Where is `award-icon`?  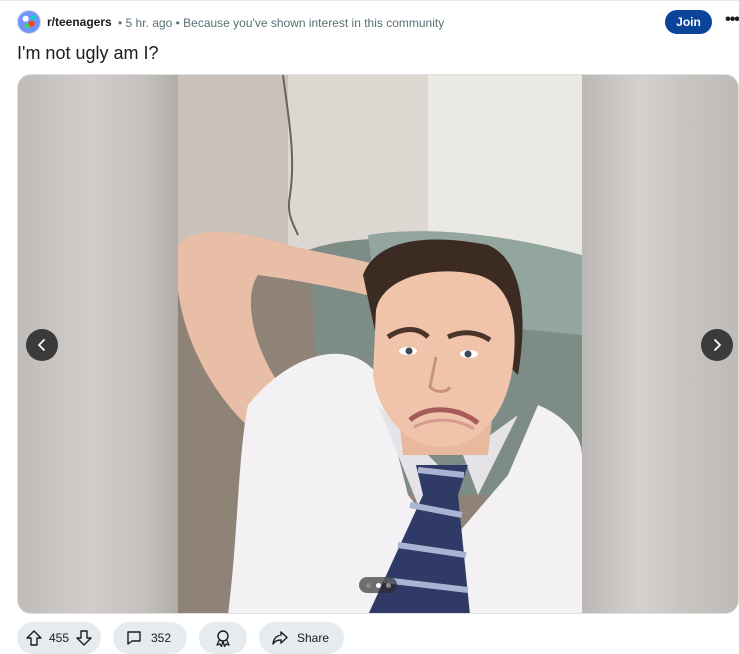 award-icon is located at coordinates (223, 639).